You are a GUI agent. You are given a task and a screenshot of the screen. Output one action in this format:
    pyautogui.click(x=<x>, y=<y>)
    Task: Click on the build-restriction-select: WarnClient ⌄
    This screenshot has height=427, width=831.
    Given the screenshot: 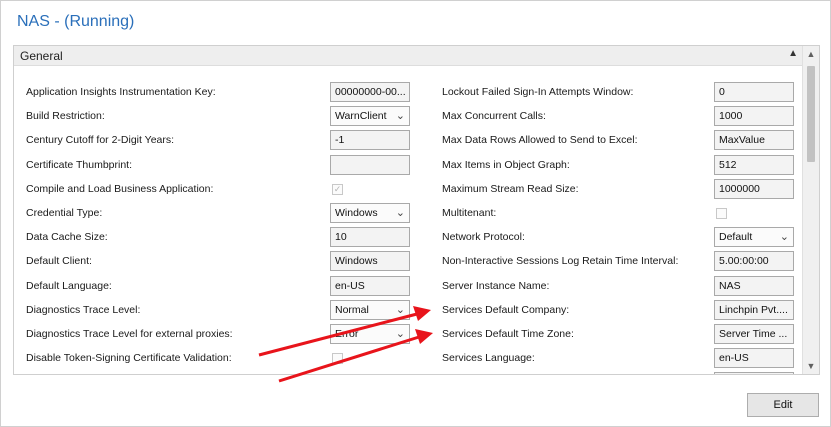 What is the action you would take?
    pyautogui.click(x=370, y=116)
    